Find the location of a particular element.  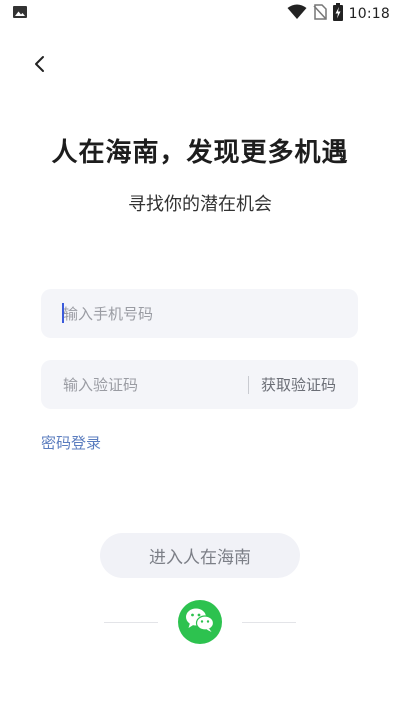

divider-right is located at coordinates (269, 622).